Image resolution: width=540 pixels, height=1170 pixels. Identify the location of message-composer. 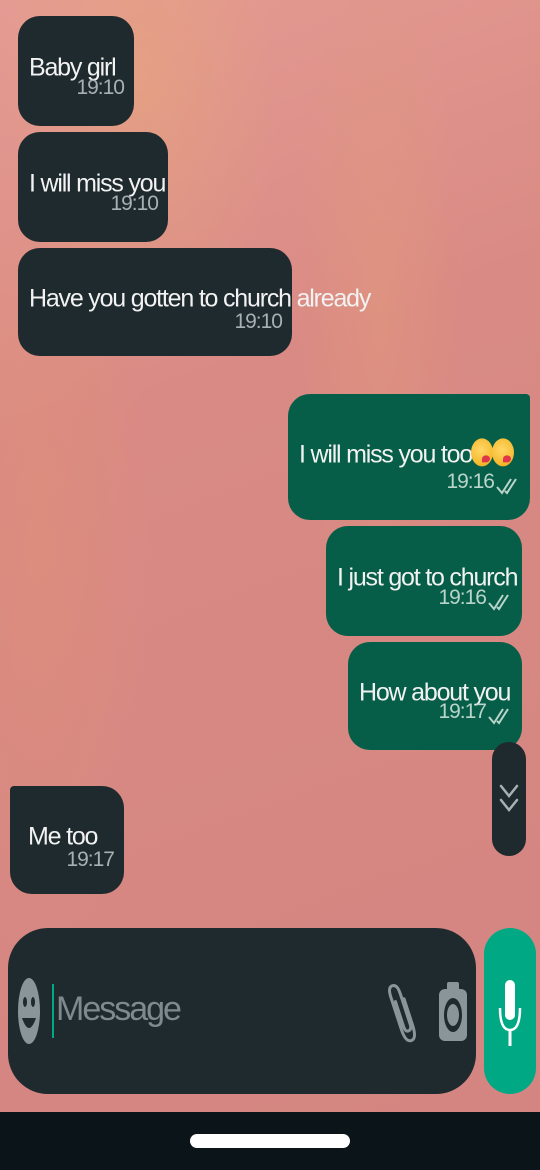
(242, 1011).